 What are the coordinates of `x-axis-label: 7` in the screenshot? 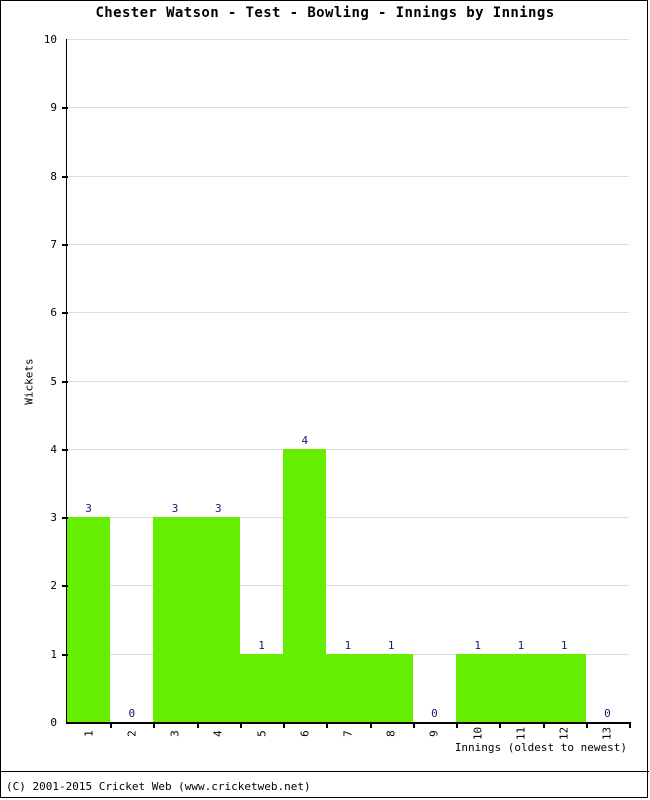 It's located at (348, 733).